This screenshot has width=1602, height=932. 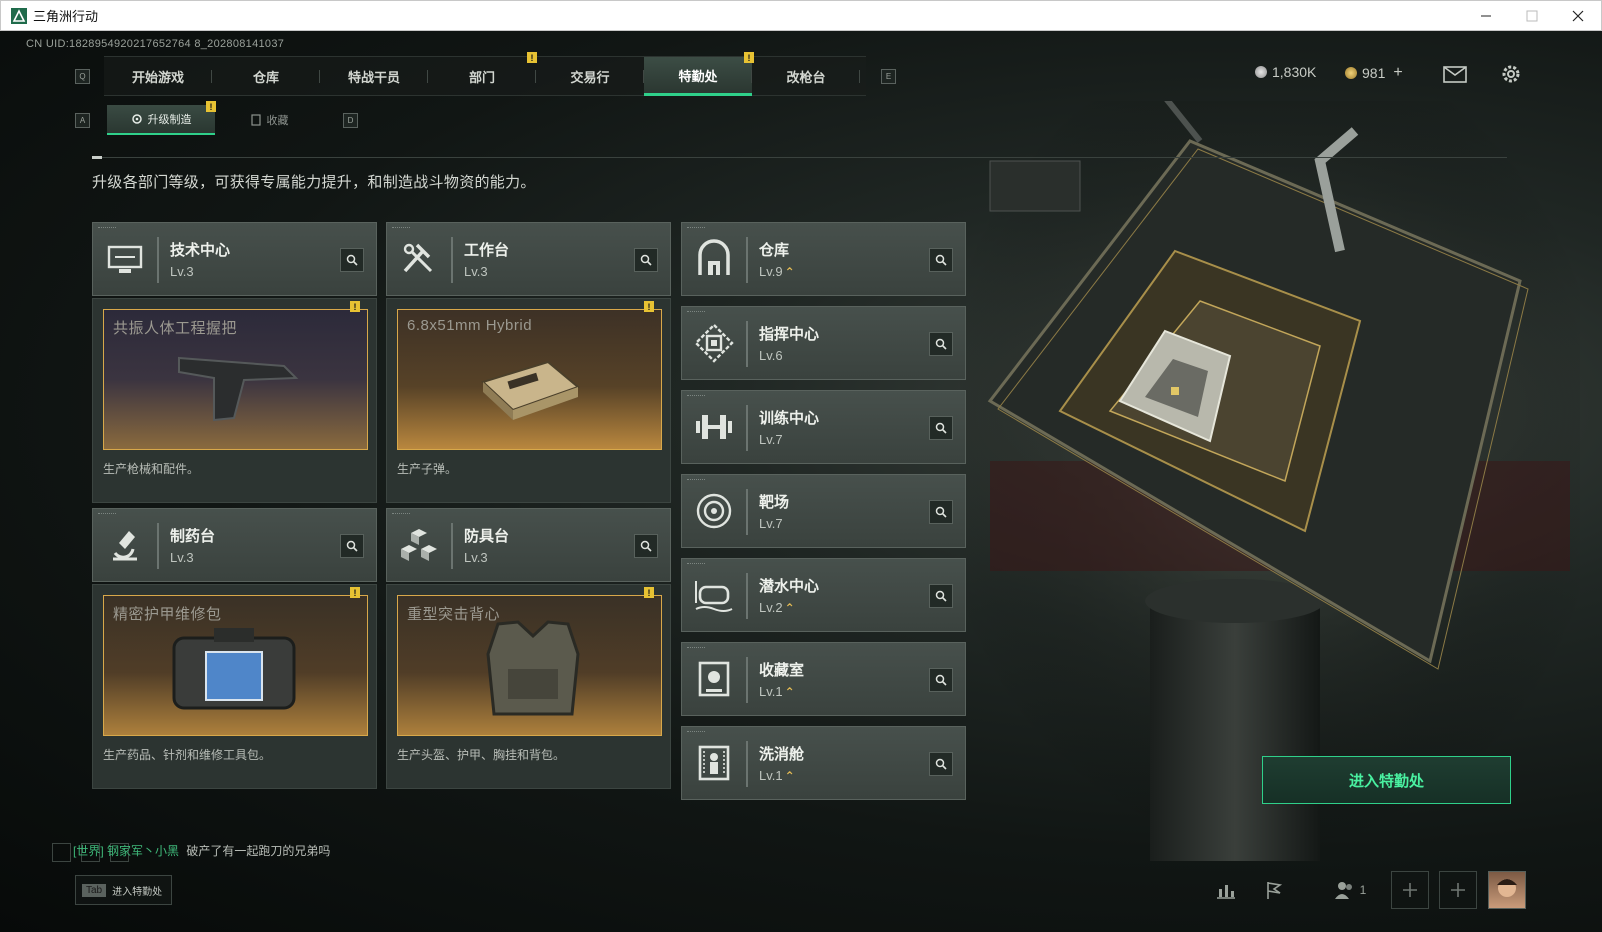 I want to click on facility-card-decontamination: 洗消舱 Lv.1 ⌃, so click(x=823, y=763).